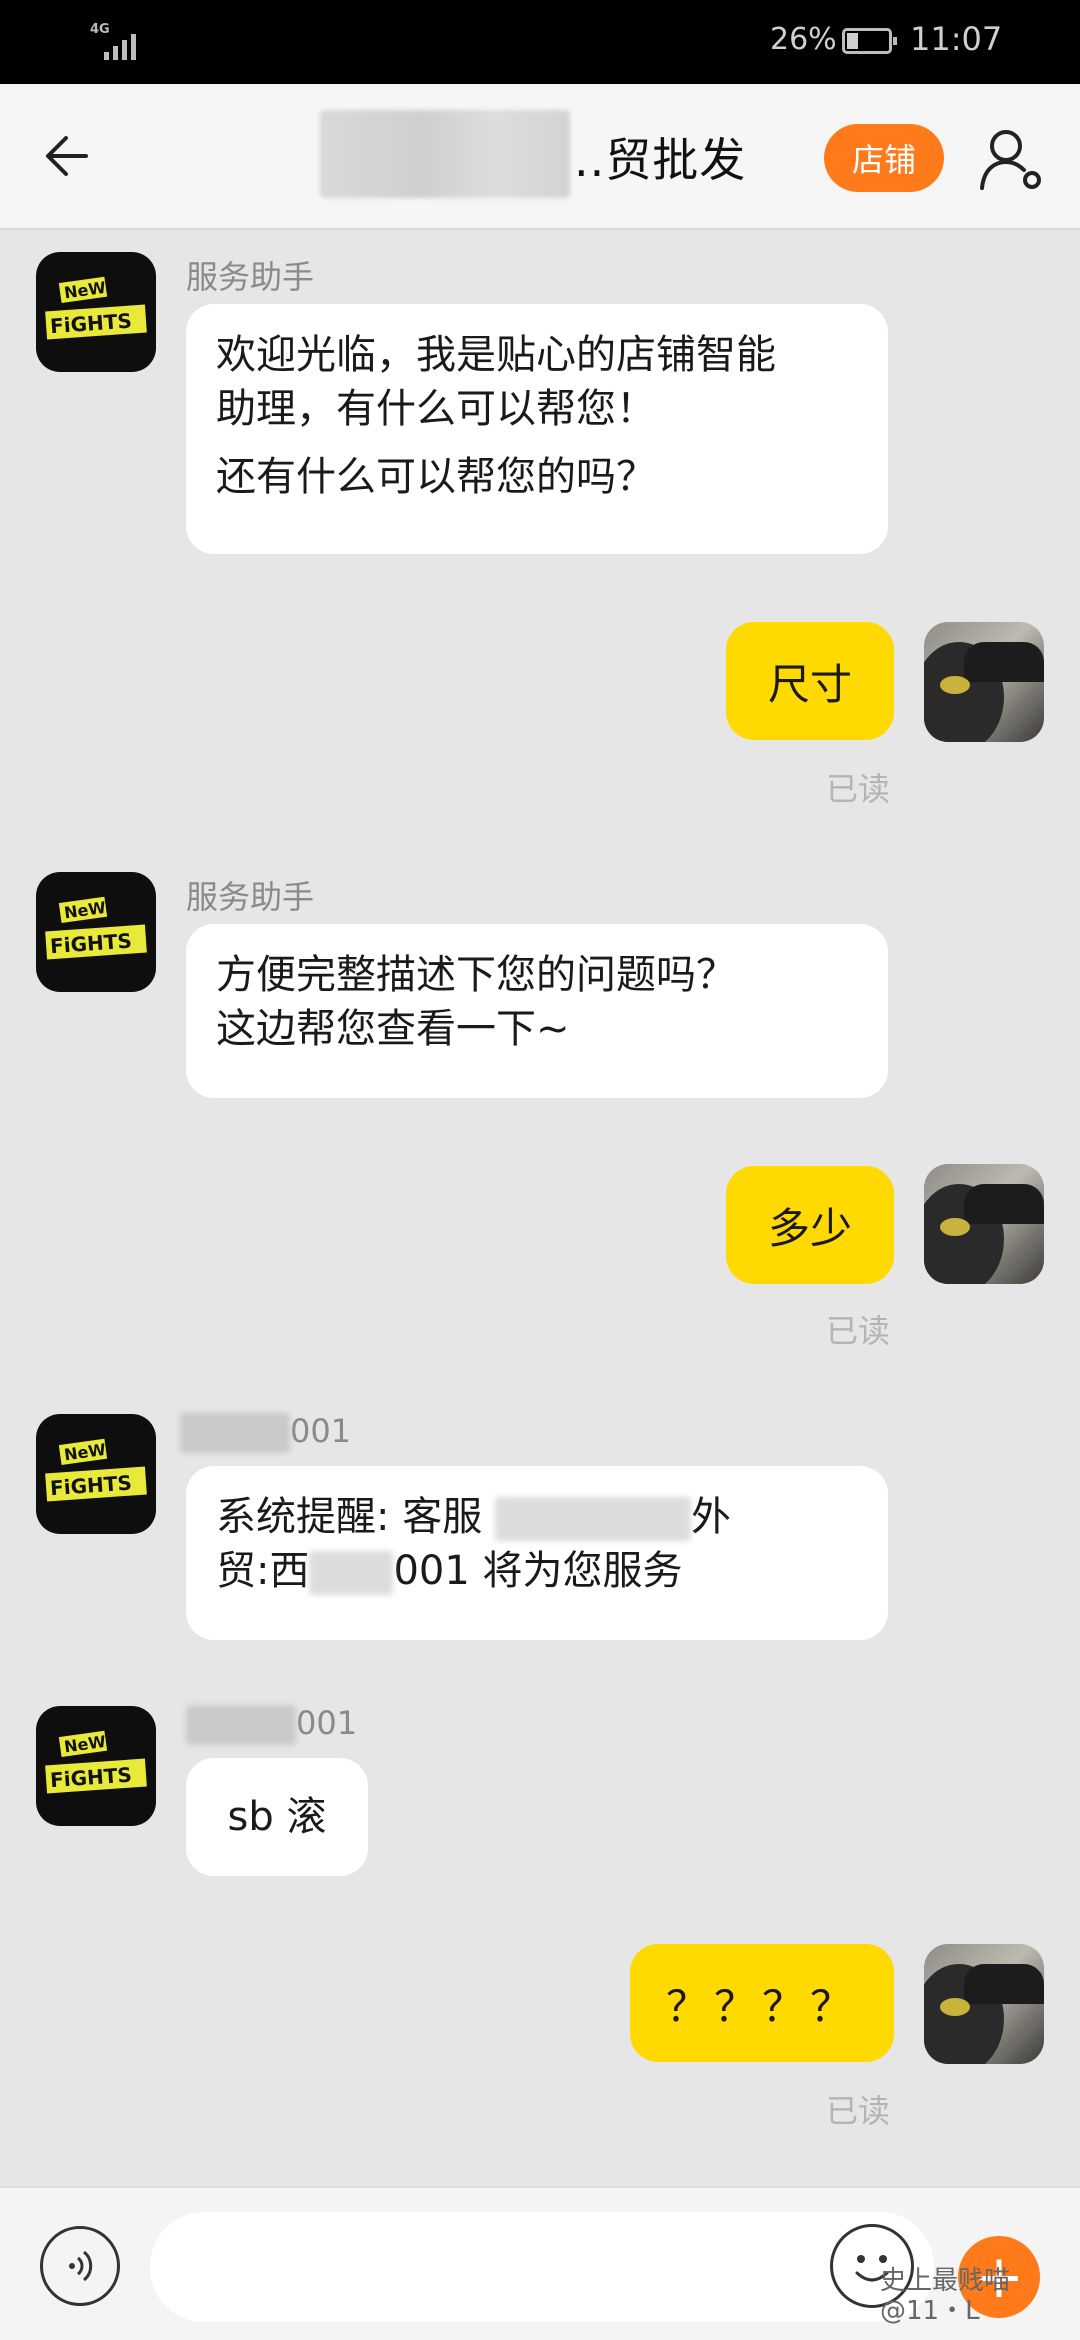 The image size is (1080, 2340). What do you see at coordinates (436, 477) in the screenshot?
I see `message-line: 还有什么可以帮您的吗？` at bounding box center [436, 477].